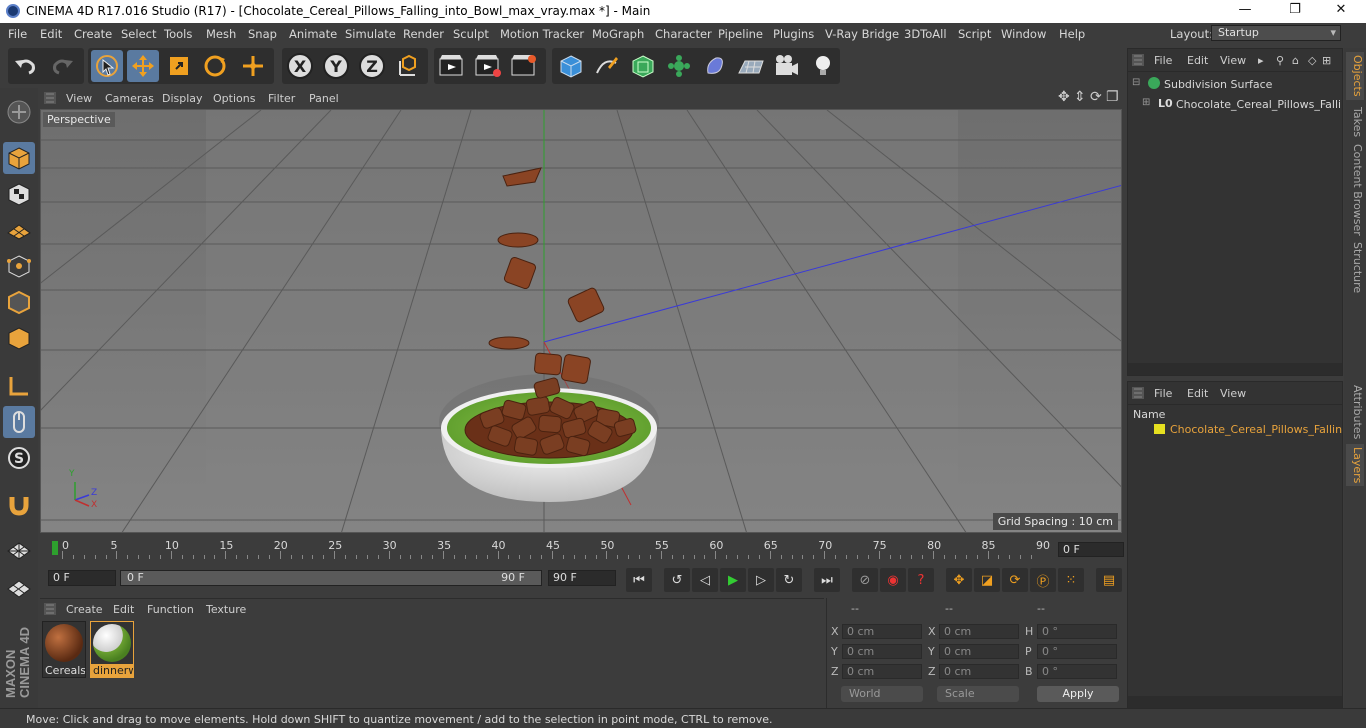  I want to click on viewport-maximize-icon: ❐, so click(1112, 97).